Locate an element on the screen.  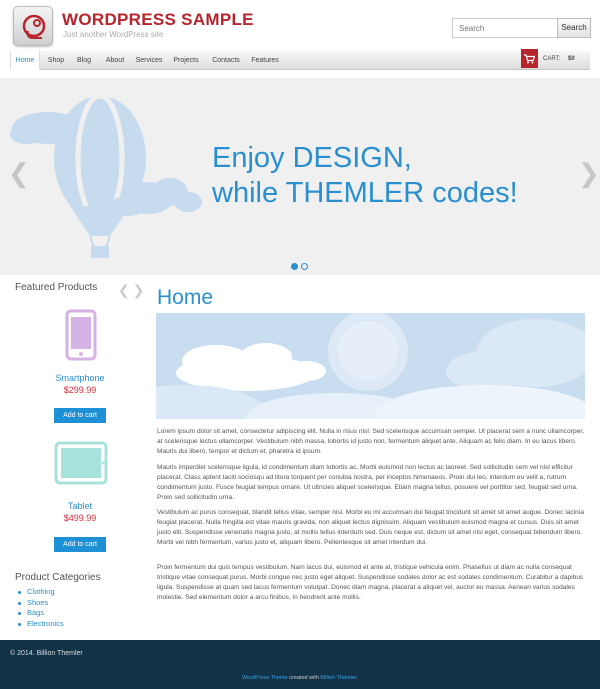
category-link-shoes: Shoes is located at coordinates (41, 603).